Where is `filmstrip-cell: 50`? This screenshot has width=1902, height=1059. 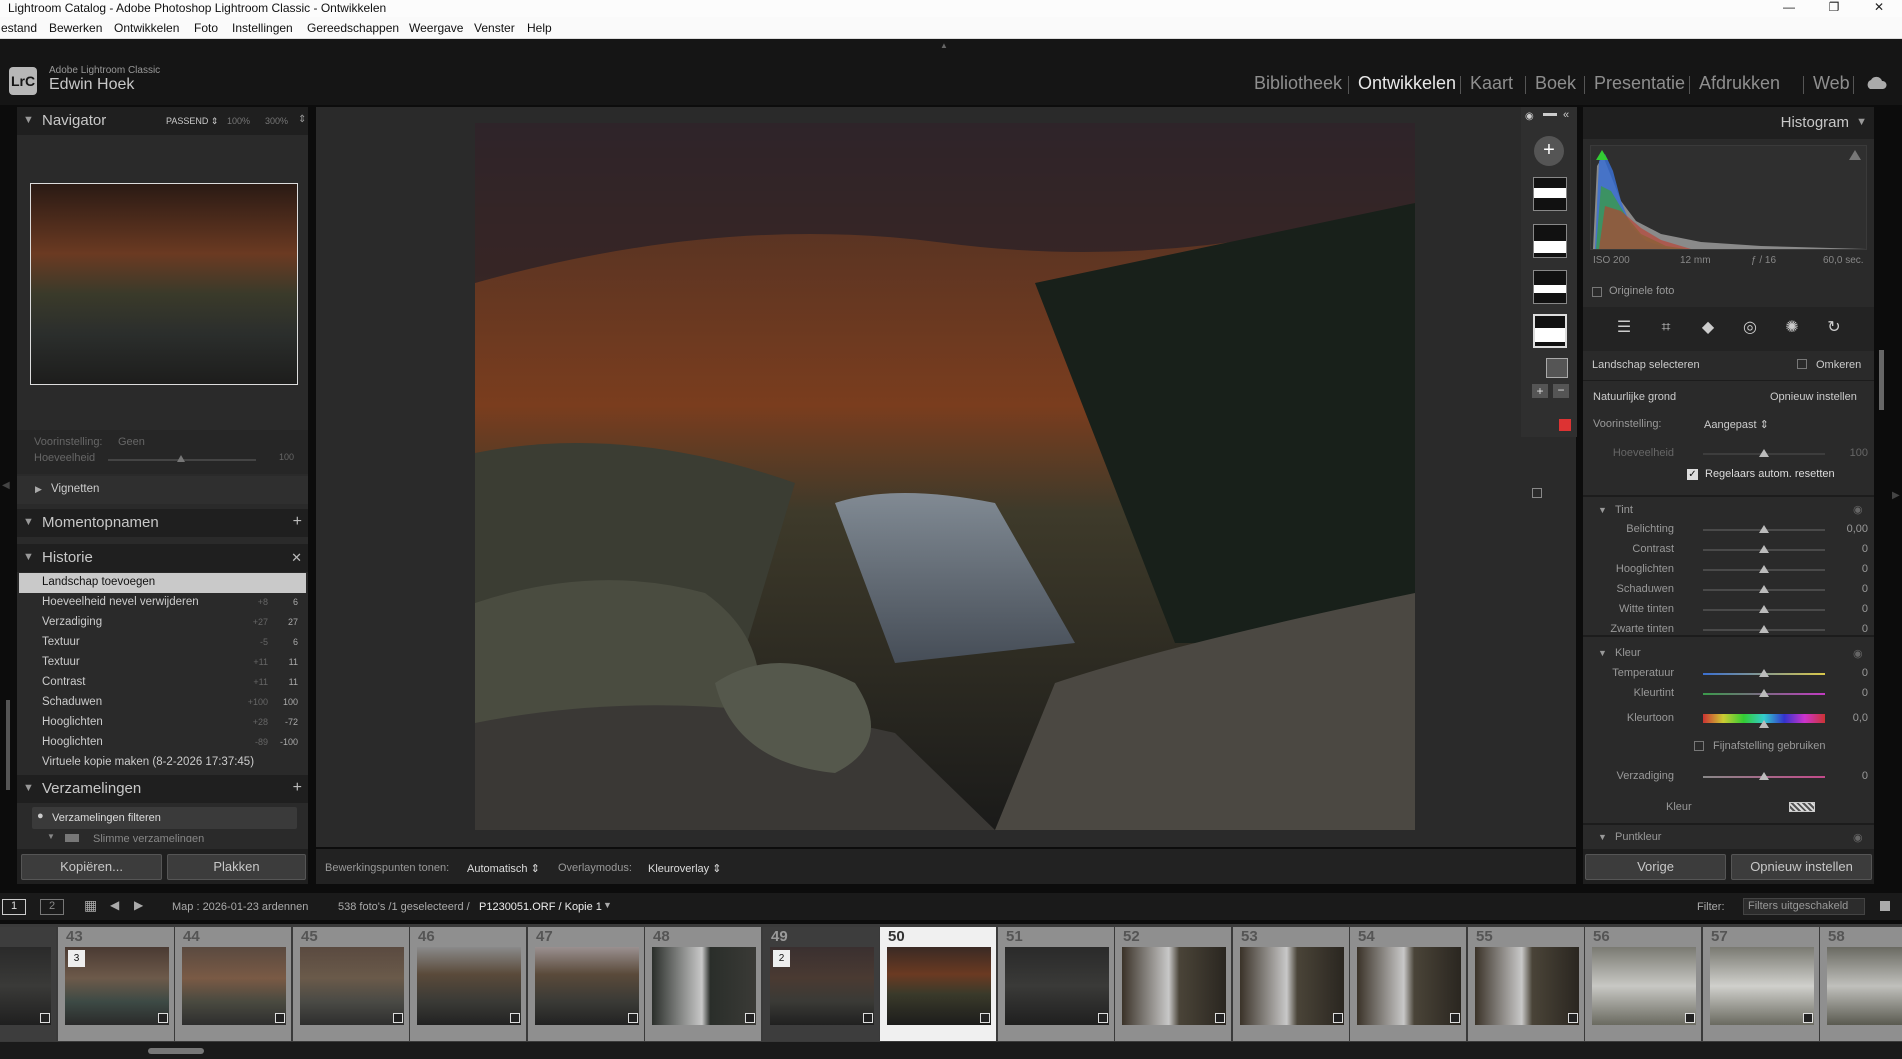
filmstrip-cell: 50 is located at coordinates (938, 984).